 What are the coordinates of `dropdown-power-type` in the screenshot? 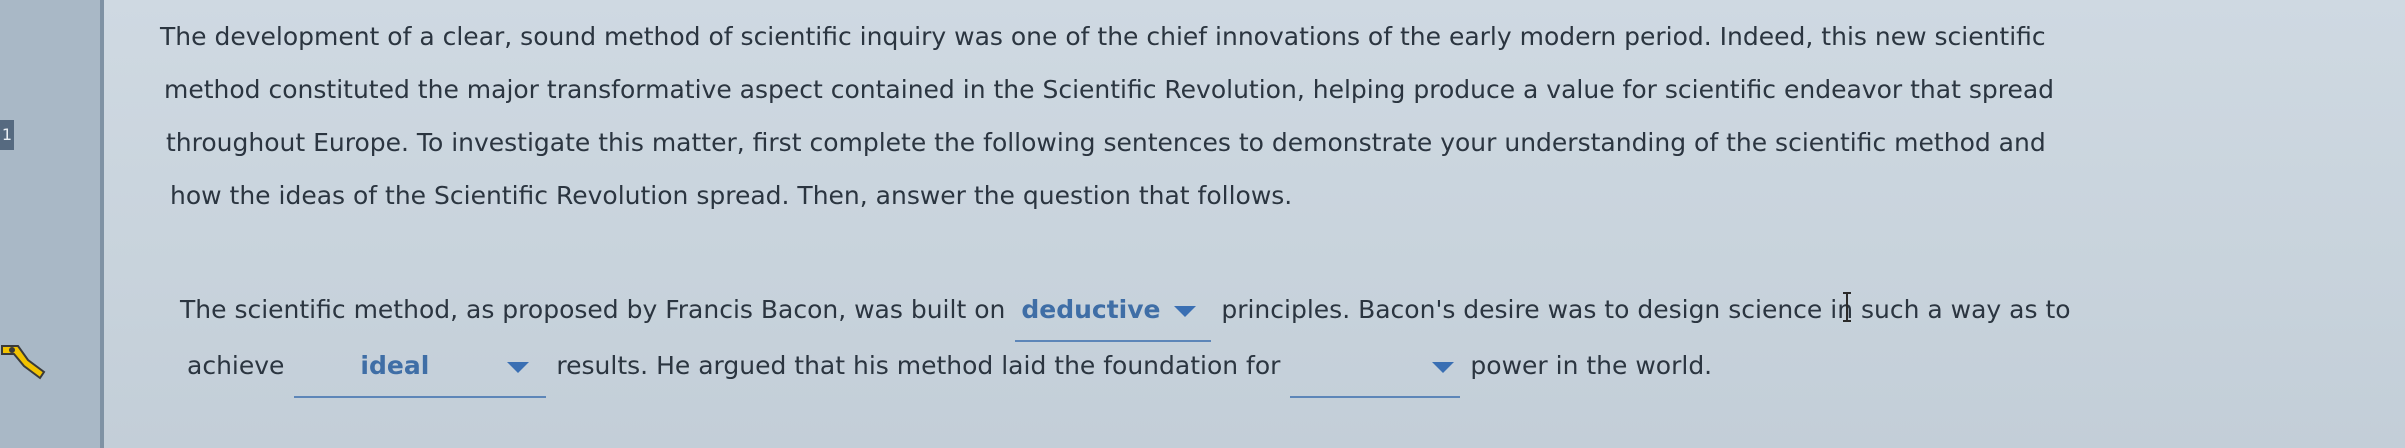 It's located at (1375, 368).